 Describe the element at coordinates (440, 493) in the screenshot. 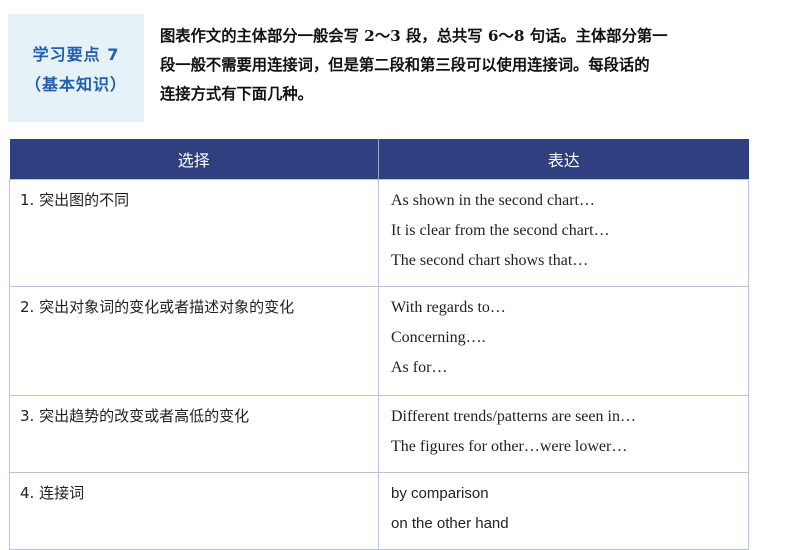

I see `expression-line: by comparison` at that location.